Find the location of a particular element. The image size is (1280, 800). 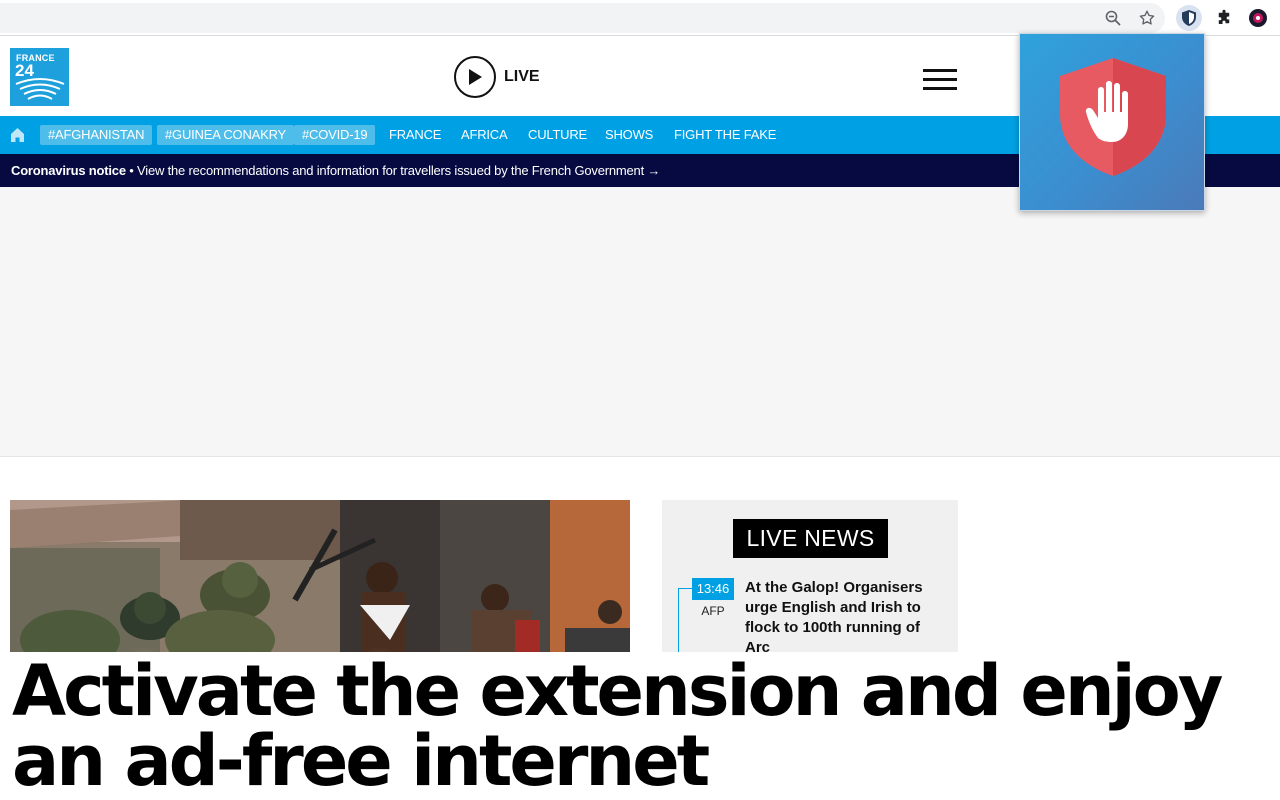

notice-title: Coronavirus notice is located at coordinates (68, 170).